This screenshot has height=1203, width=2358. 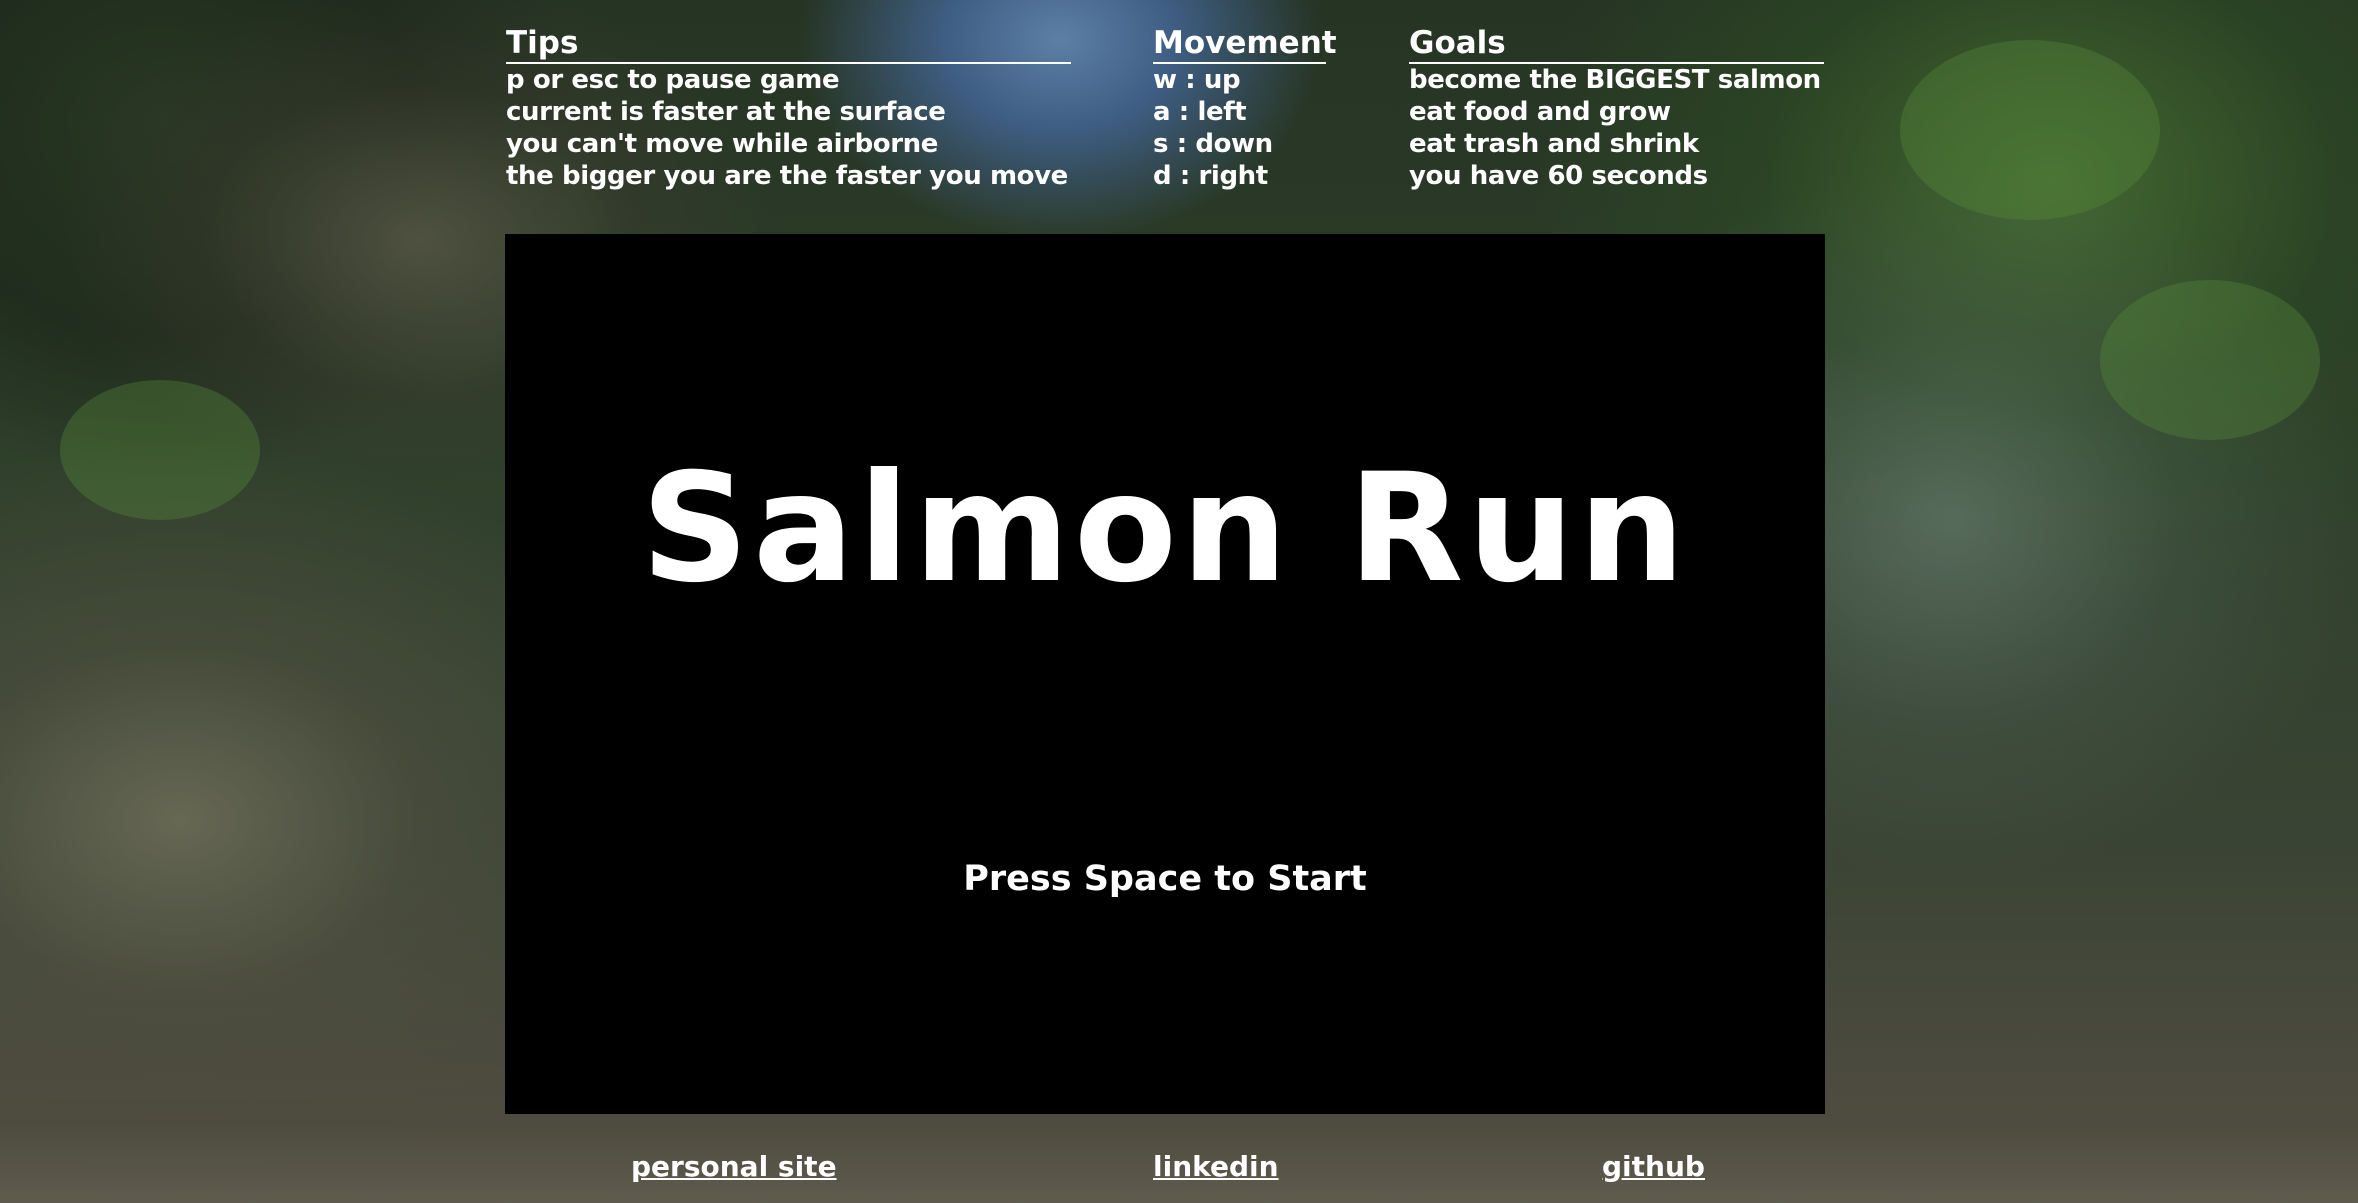 What do you see at coordinates (1653, 1167) in the screenshot?
I see `github-link: github` at bounding box center [1653, 1167].